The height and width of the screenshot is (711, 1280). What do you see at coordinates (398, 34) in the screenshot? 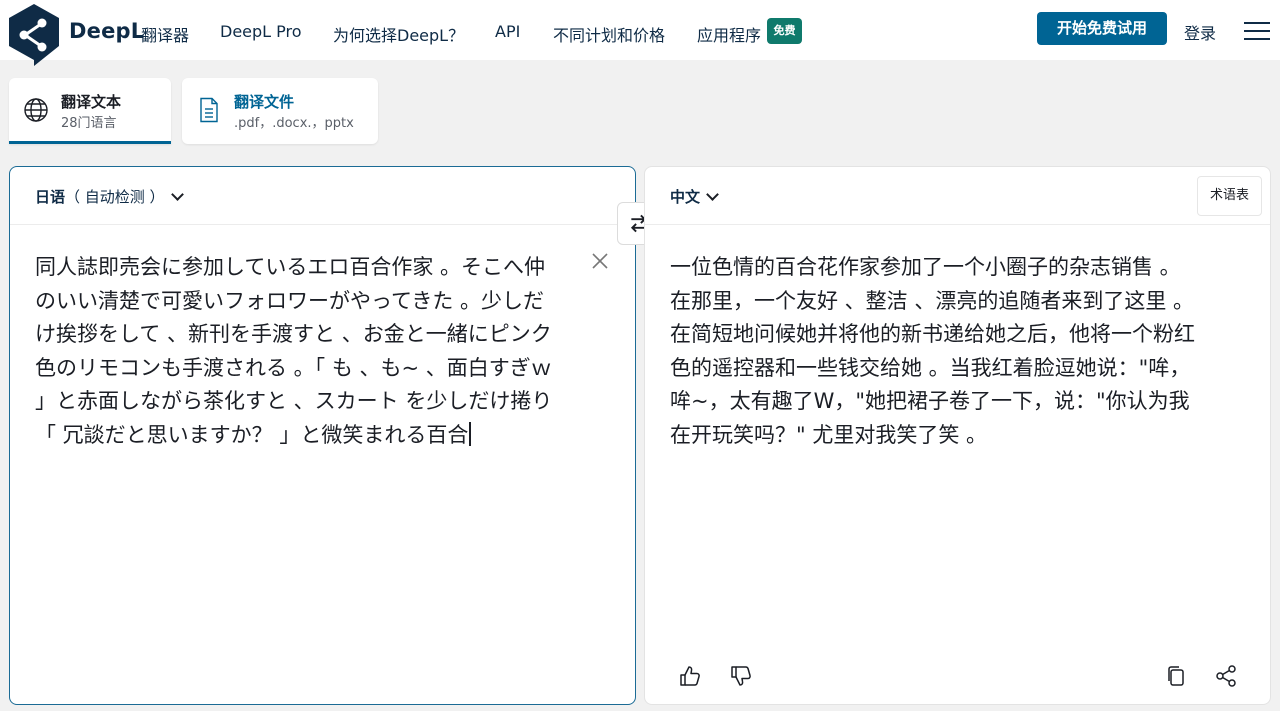
I see `nav-why-deepl: 为何选择DeepL？` at bounding box center [398, 34].